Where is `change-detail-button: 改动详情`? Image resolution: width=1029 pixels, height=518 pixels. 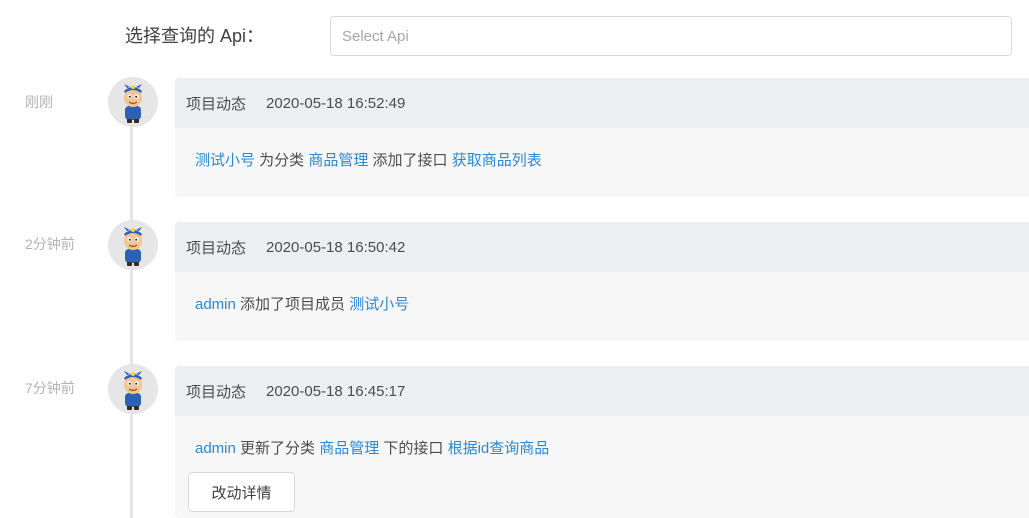 change-detail-button: 改动详情 is located at coordinates (241, 492).